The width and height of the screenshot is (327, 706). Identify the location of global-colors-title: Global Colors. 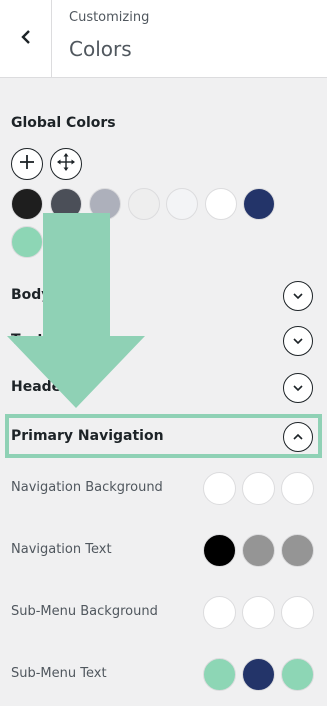
(63, 123).